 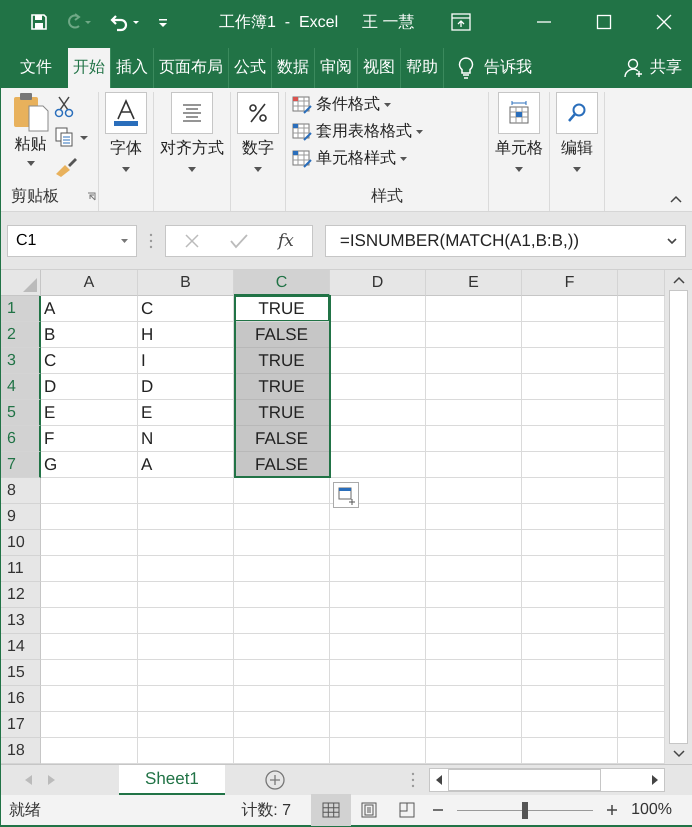 I want to click on table-cell: H, so click(x=186, y=335).